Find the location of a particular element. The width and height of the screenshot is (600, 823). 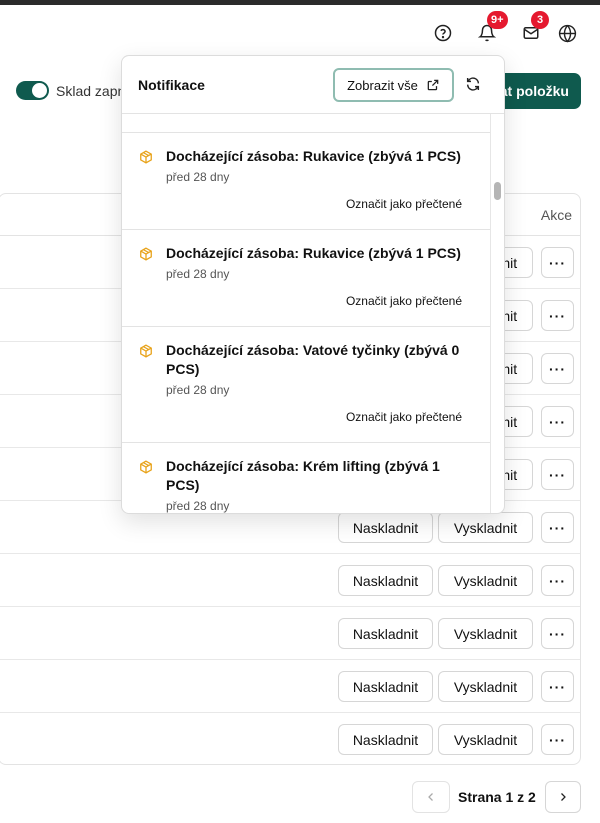

notifications-badge: 9+ is located at coordinates (497, 20).